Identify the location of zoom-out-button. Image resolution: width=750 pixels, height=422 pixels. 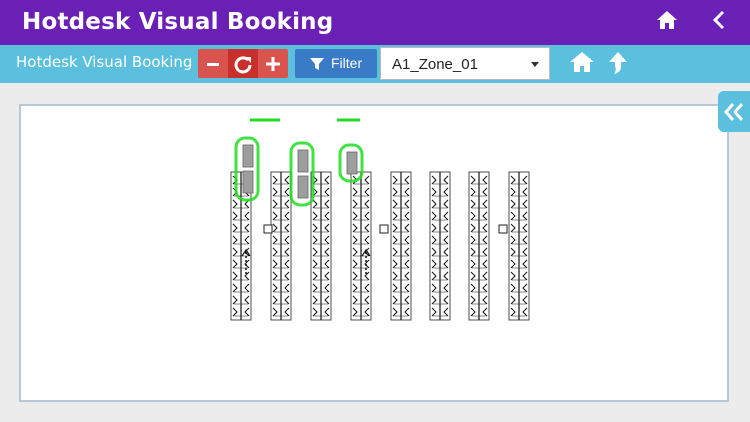
(213, 63).